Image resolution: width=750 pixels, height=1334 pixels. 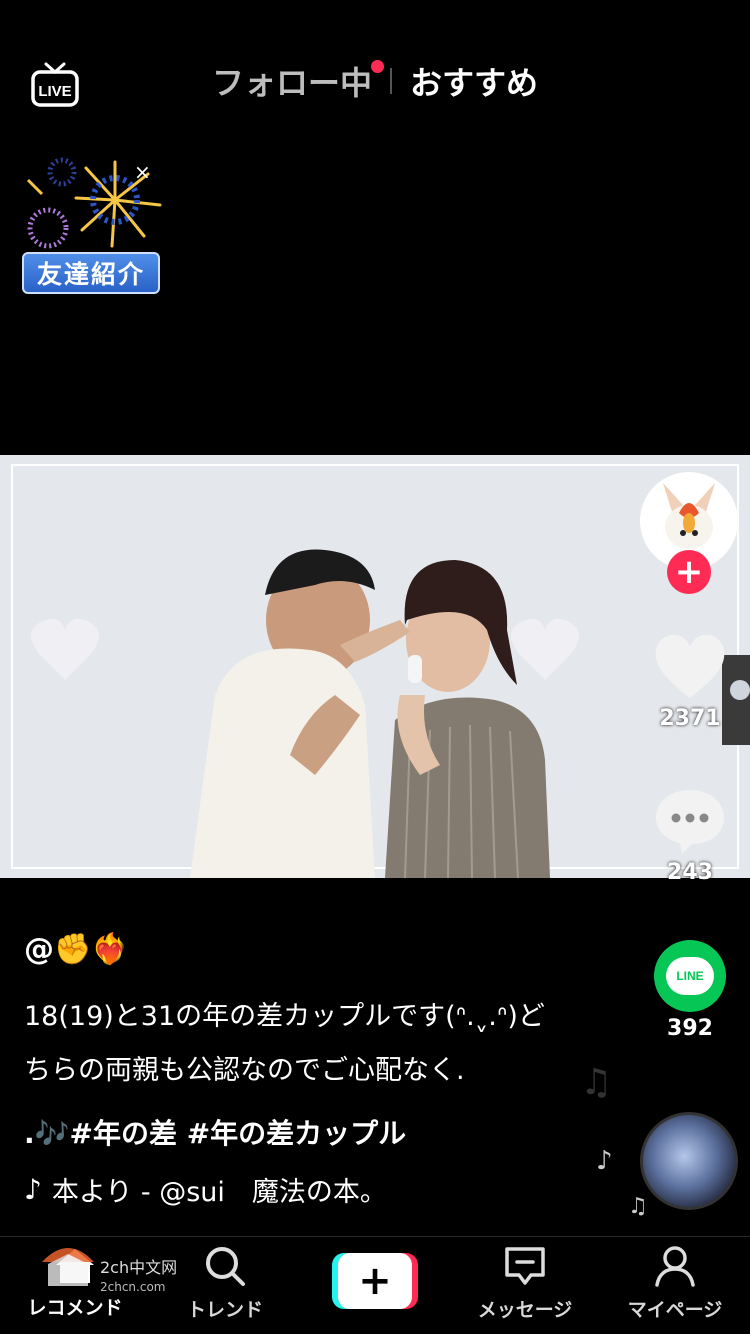 I want to click on music-info: ♪ 本より - @sui 魔法の本。, so click(x=205, y=1189).